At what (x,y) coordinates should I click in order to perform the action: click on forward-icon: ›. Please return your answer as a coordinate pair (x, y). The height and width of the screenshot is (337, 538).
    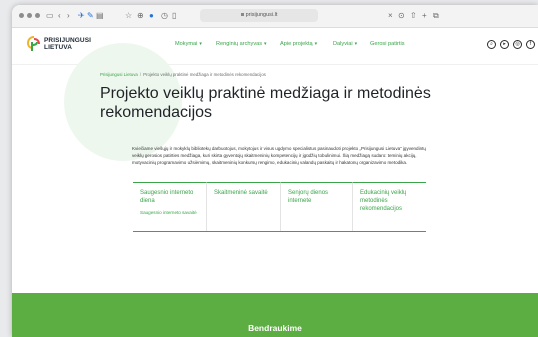
    Looking at the image, I should click on (68, 15).